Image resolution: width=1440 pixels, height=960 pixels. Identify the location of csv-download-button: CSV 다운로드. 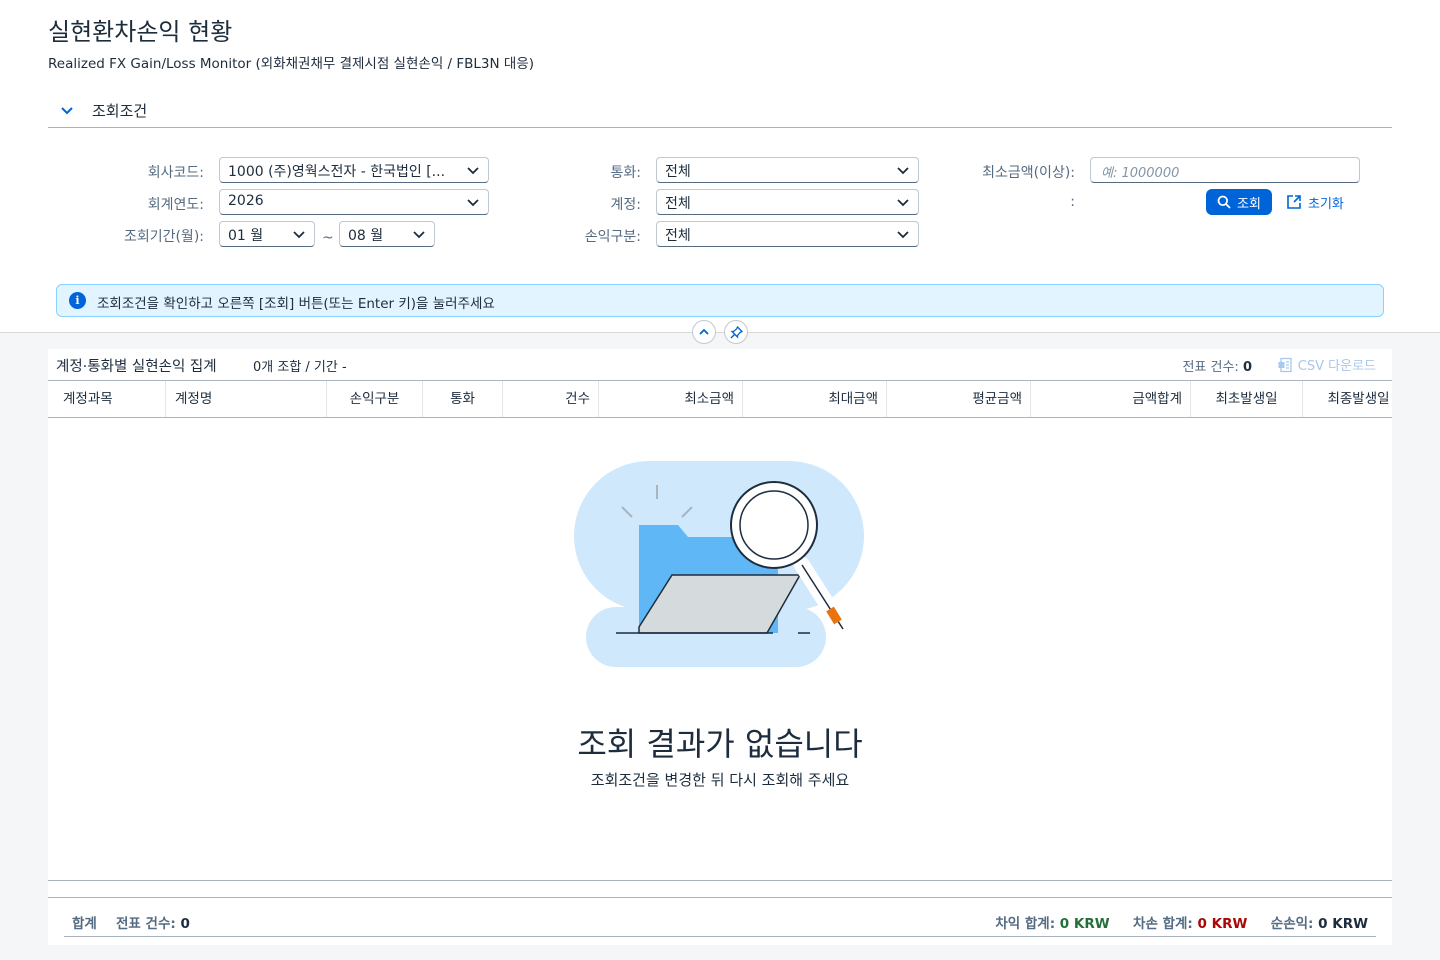
(1326, 364).